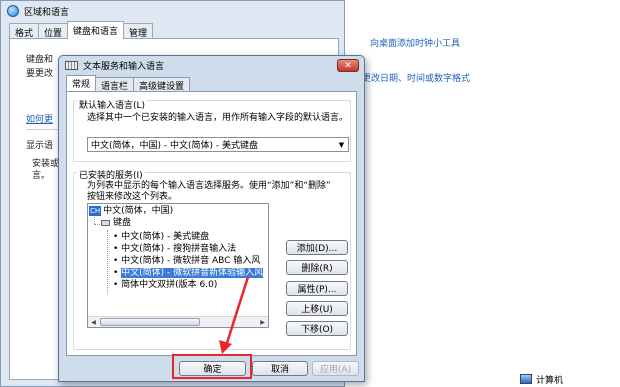  I want to click on tree-language-node: CH 中文(简体，中国), so click(131, 211).